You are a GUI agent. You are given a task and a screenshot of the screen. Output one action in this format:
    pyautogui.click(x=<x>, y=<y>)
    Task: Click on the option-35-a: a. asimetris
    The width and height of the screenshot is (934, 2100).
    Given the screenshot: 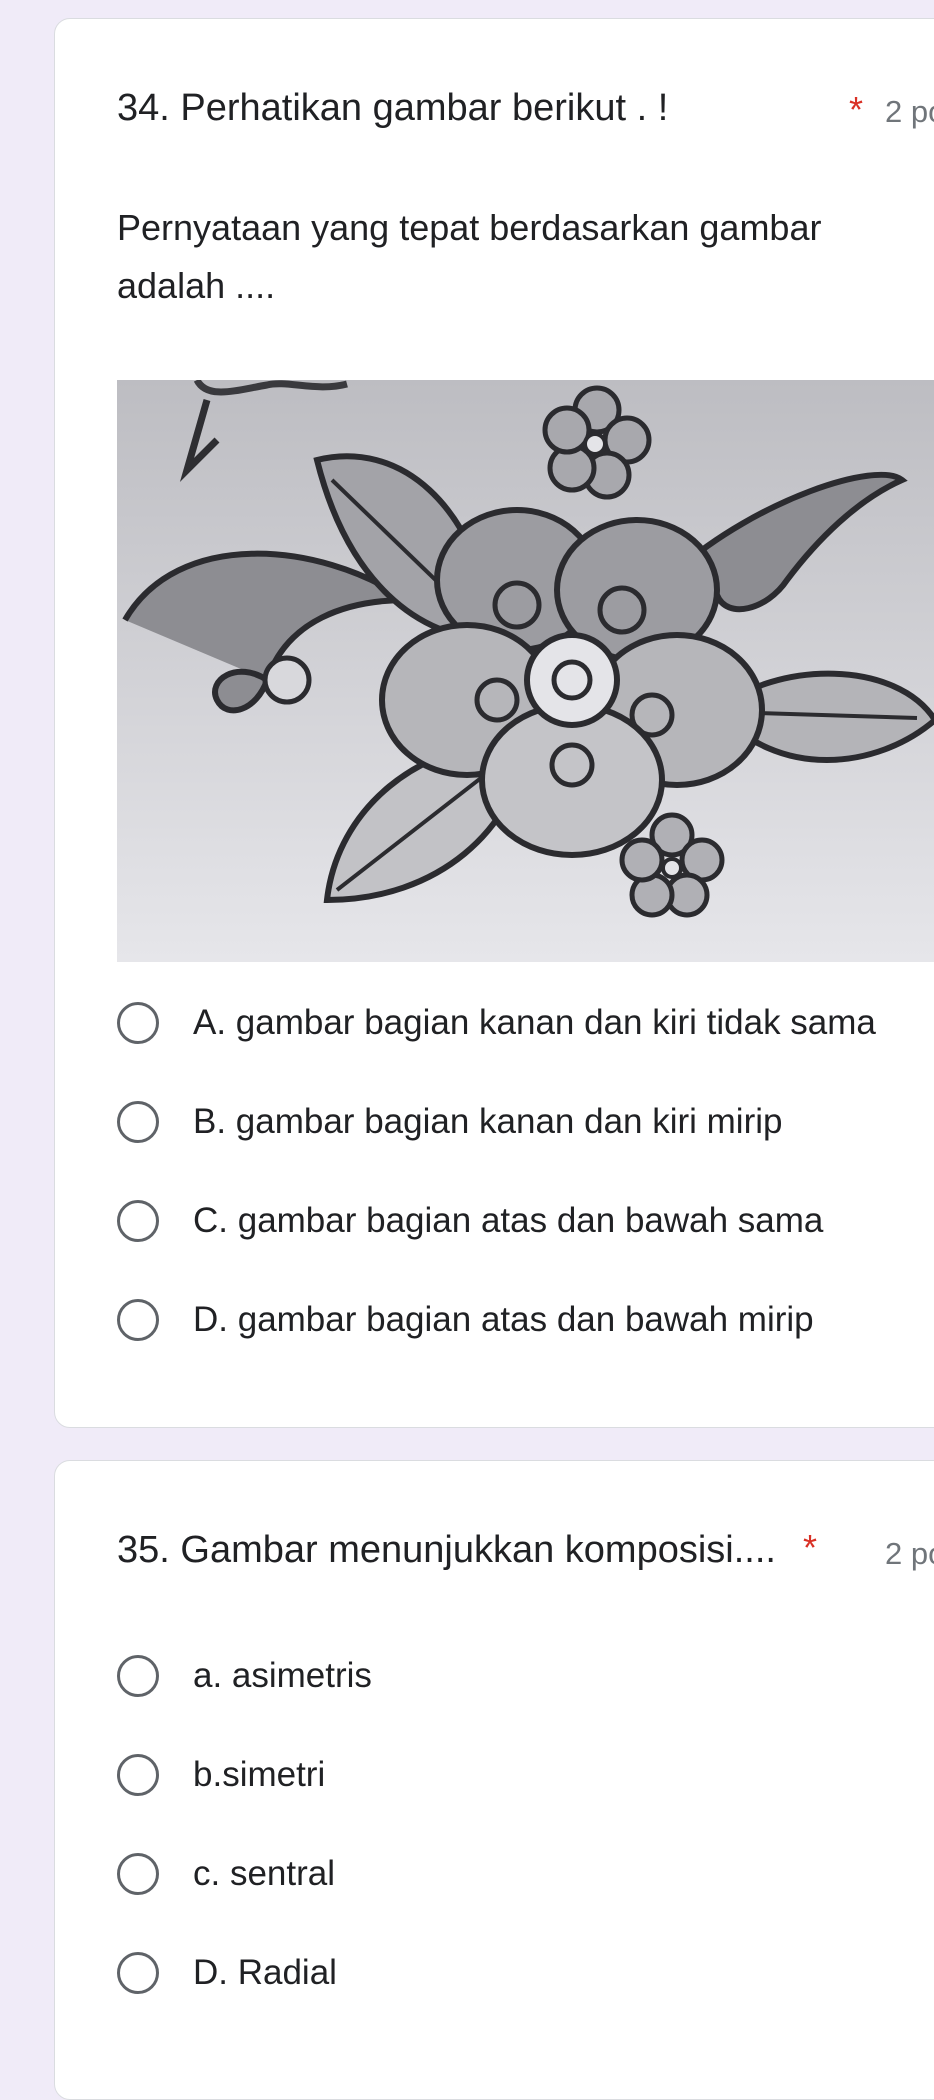 What is the action you would take?
    pyautogui.click(x=244, y=1676)
    